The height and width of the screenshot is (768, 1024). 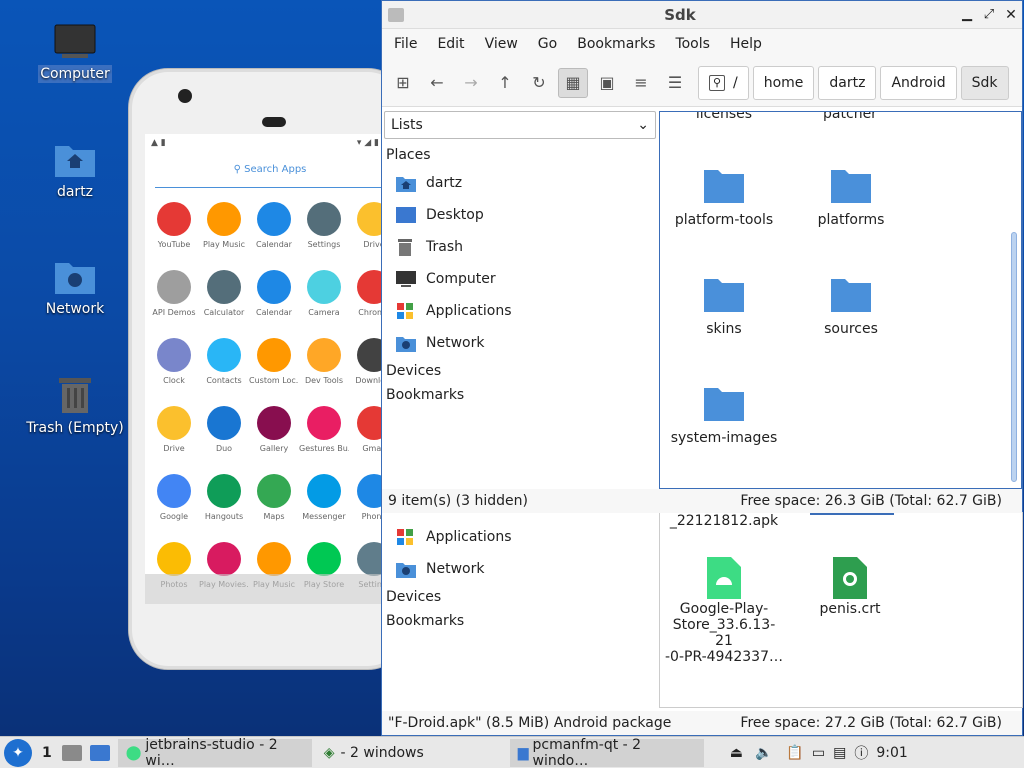 What do you see at coordinates (174, 361) in the screenshot?
I see `app-icon-clock: Clock` at bounding box center [174, 361].